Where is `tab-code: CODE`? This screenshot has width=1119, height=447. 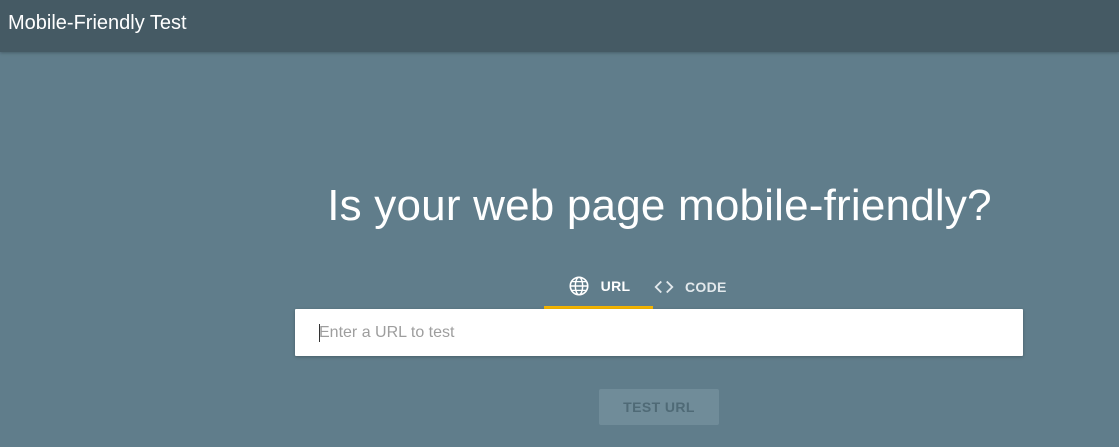
tab-code: CODE is located at coordinates (622, 285).